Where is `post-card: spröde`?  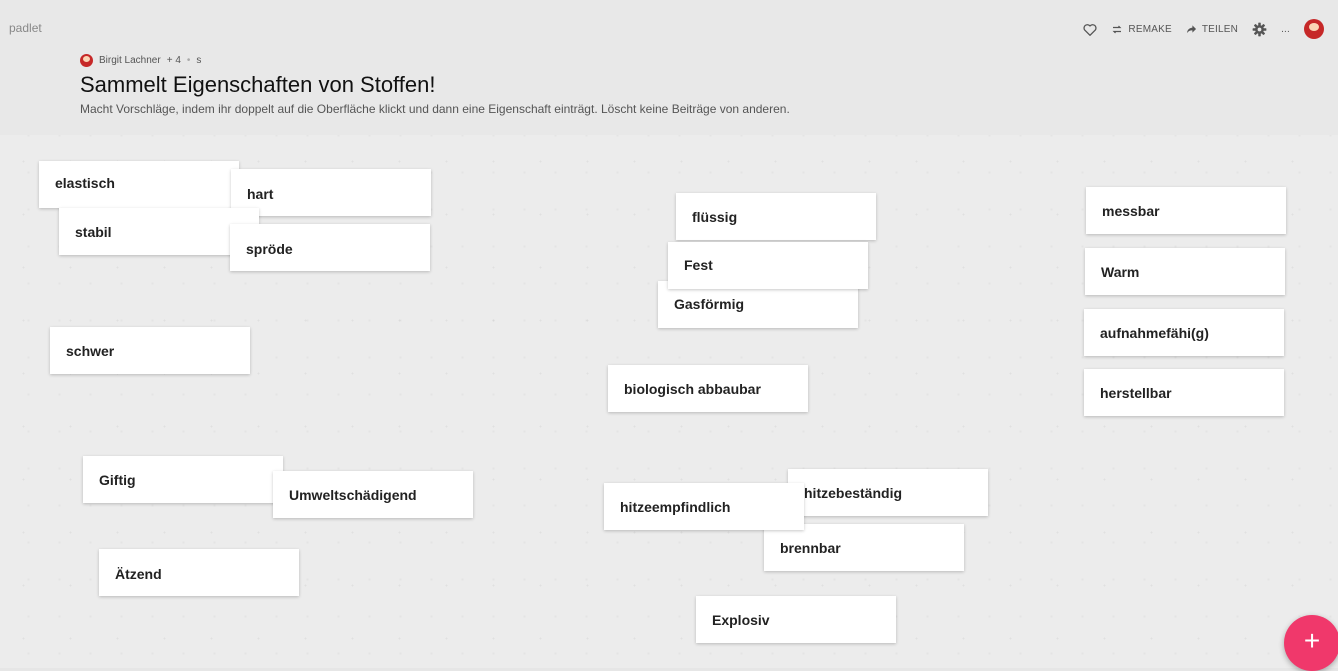
post-card: spröde is located at coordinates (330, 247).